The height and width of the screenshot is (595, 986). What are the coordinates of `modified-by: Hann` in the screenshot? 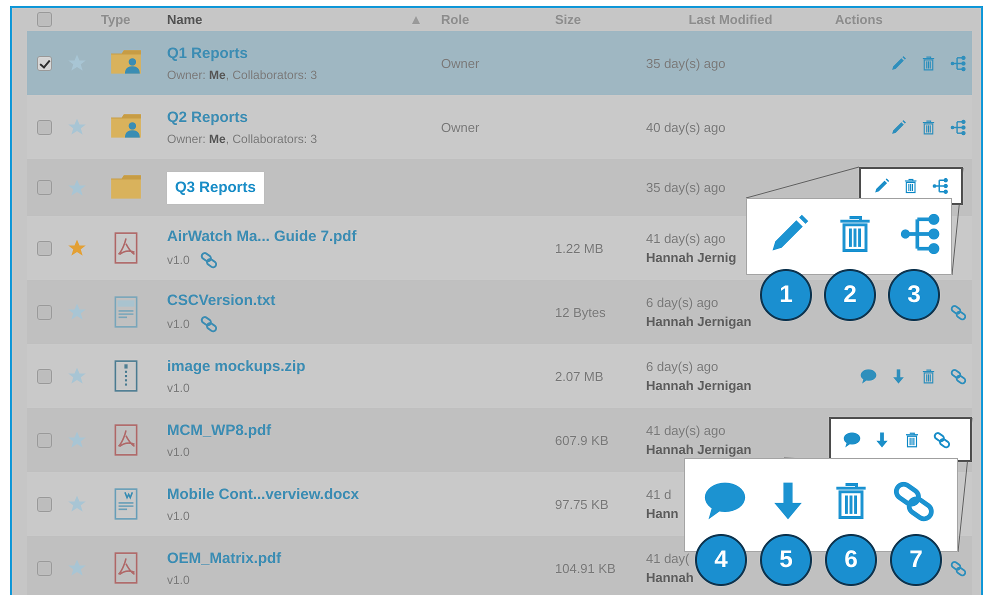 It's located at (662, 514).